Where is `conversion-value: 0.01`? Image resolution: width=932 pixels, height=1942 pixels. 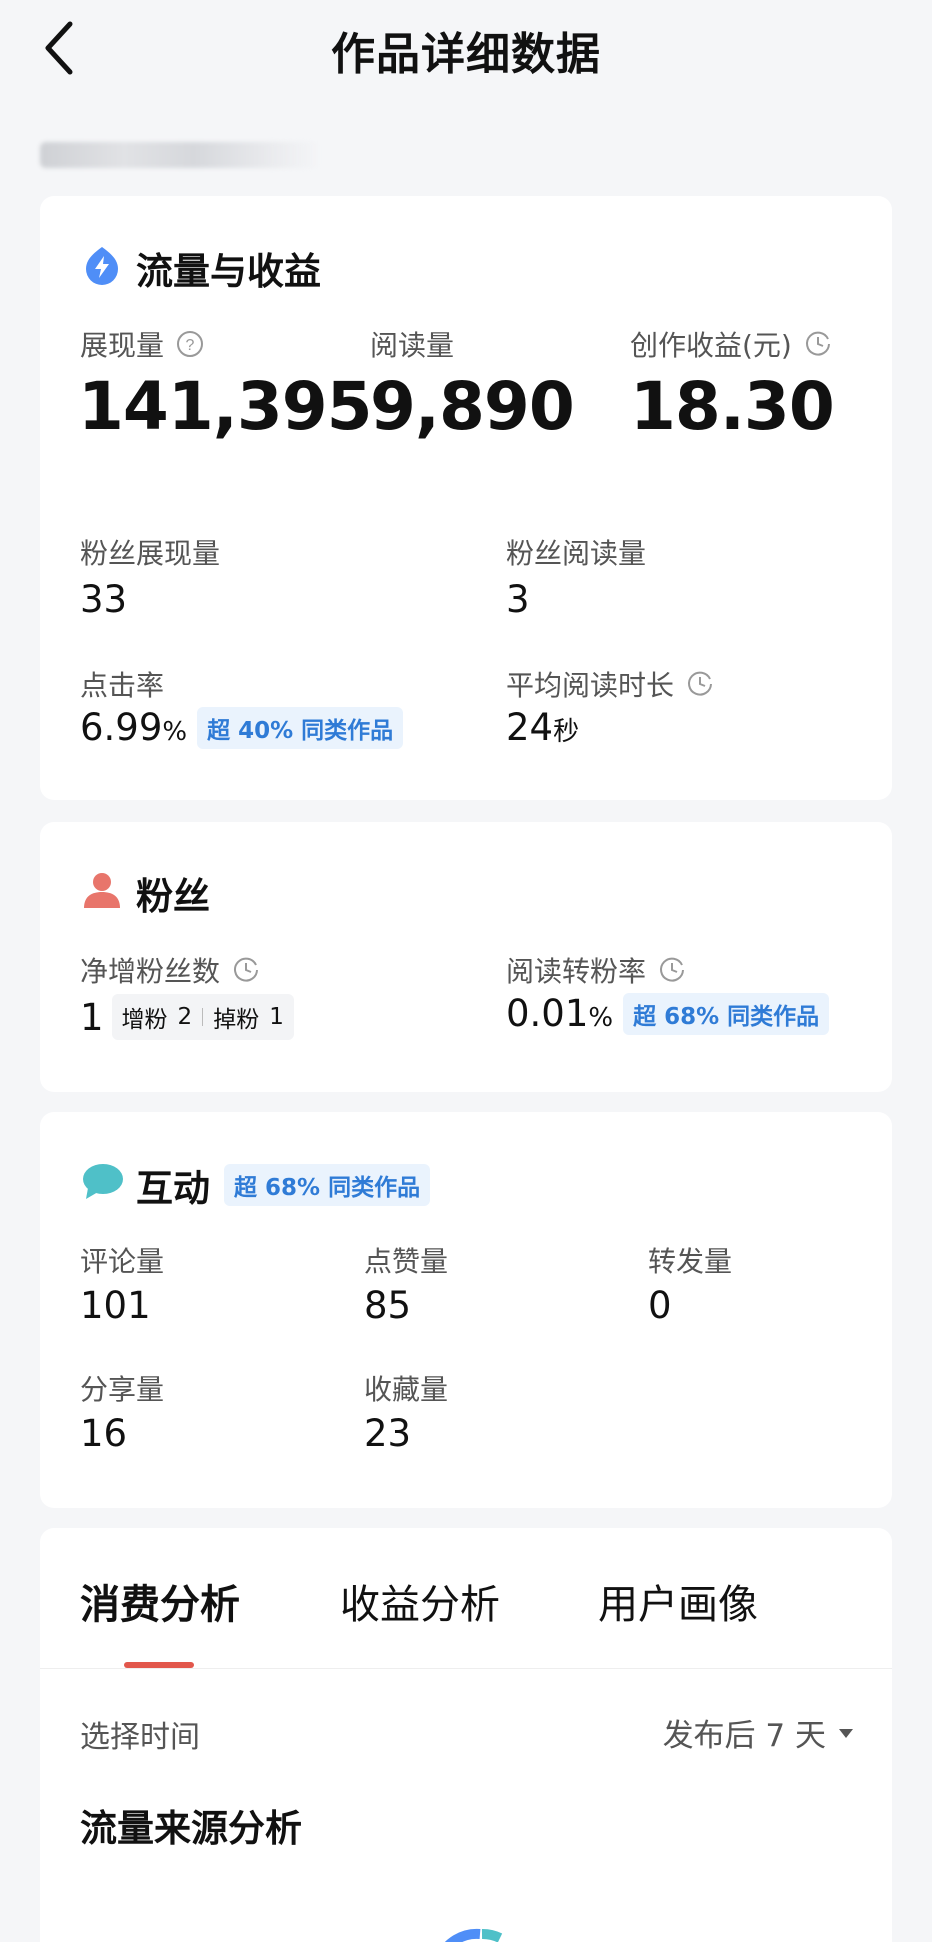 conversion-value: 0.01 is located at coordinates (547, 1013).